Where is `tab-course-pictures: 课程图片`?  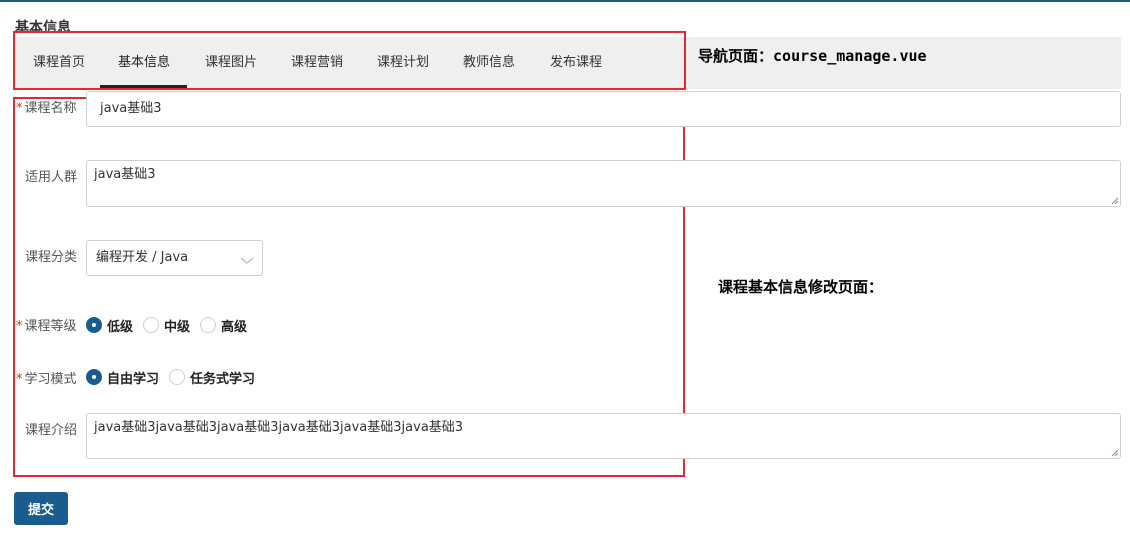
tab-course-pictures: 课程图片 is located at coordinates (231, 63).